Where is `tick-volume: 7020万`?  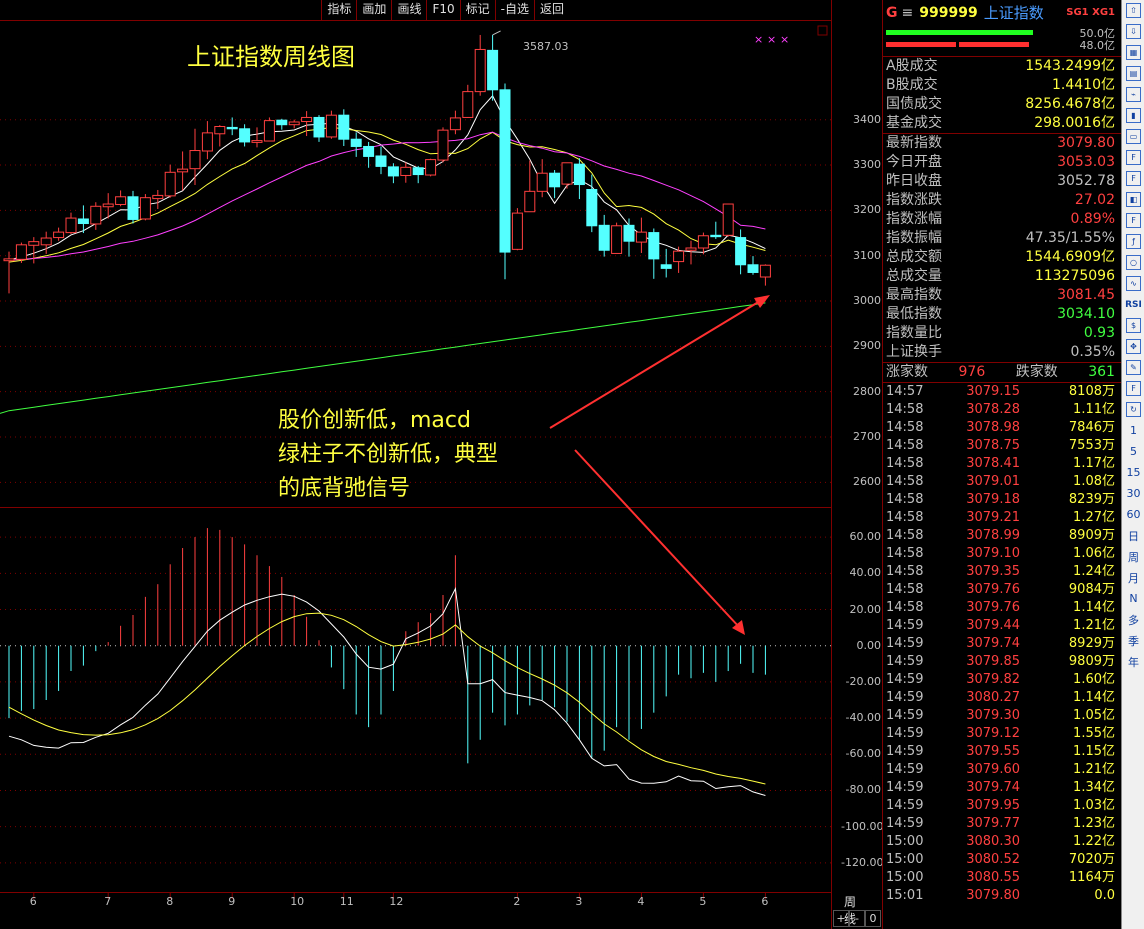 tick-volume: 7020万 is located at coordinates (1091, 859).